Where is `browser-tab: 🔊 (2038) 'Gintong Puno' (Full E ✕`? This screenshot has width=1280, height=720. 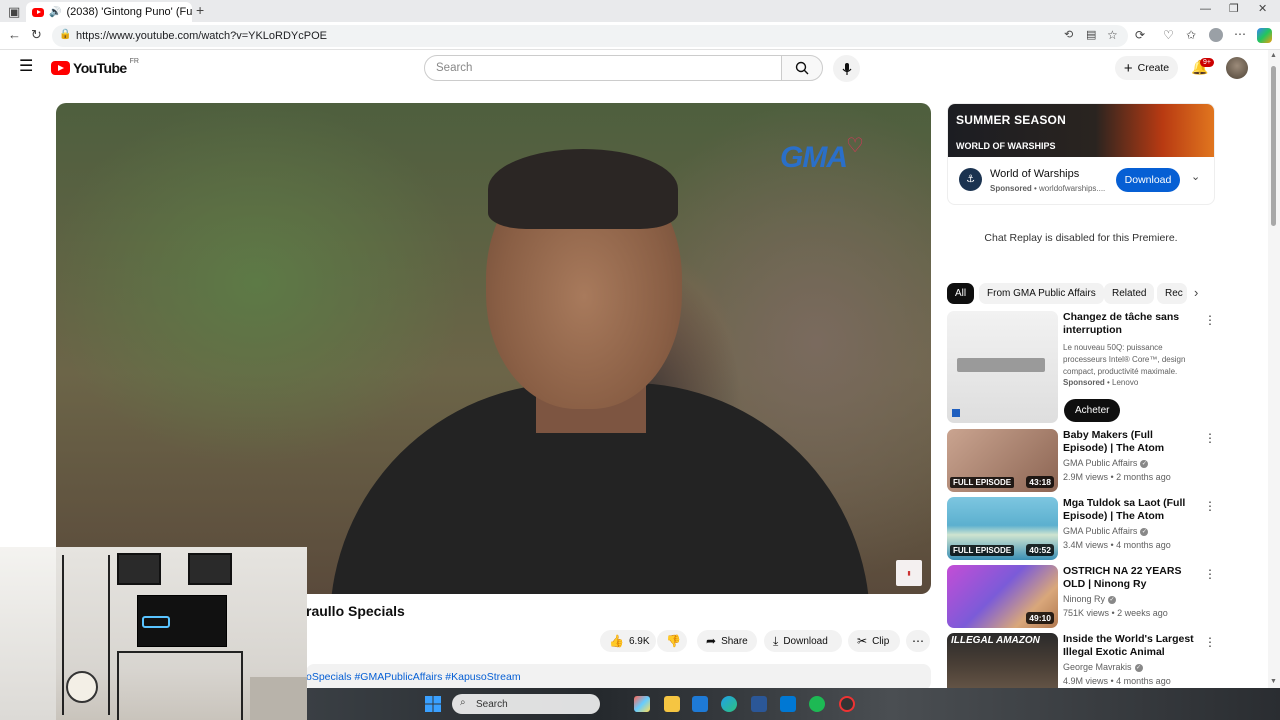 browser-tab: 🔊 (2038) 'Gintong Puno' (Full E ✕ is located at coordinates (109, 12).